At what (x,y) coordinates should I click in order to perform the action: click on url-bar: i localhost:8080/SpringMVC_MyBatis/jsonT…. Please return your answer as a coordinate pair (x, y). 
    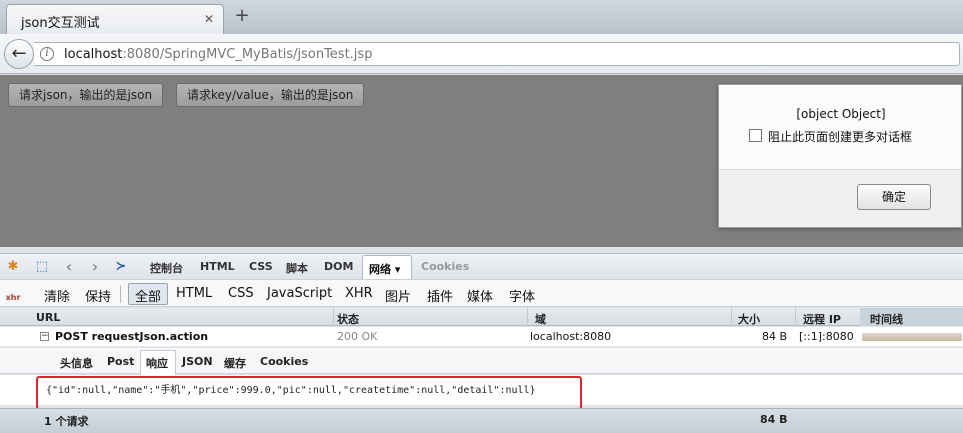
    Looking at the image, I should click on (497, 54).